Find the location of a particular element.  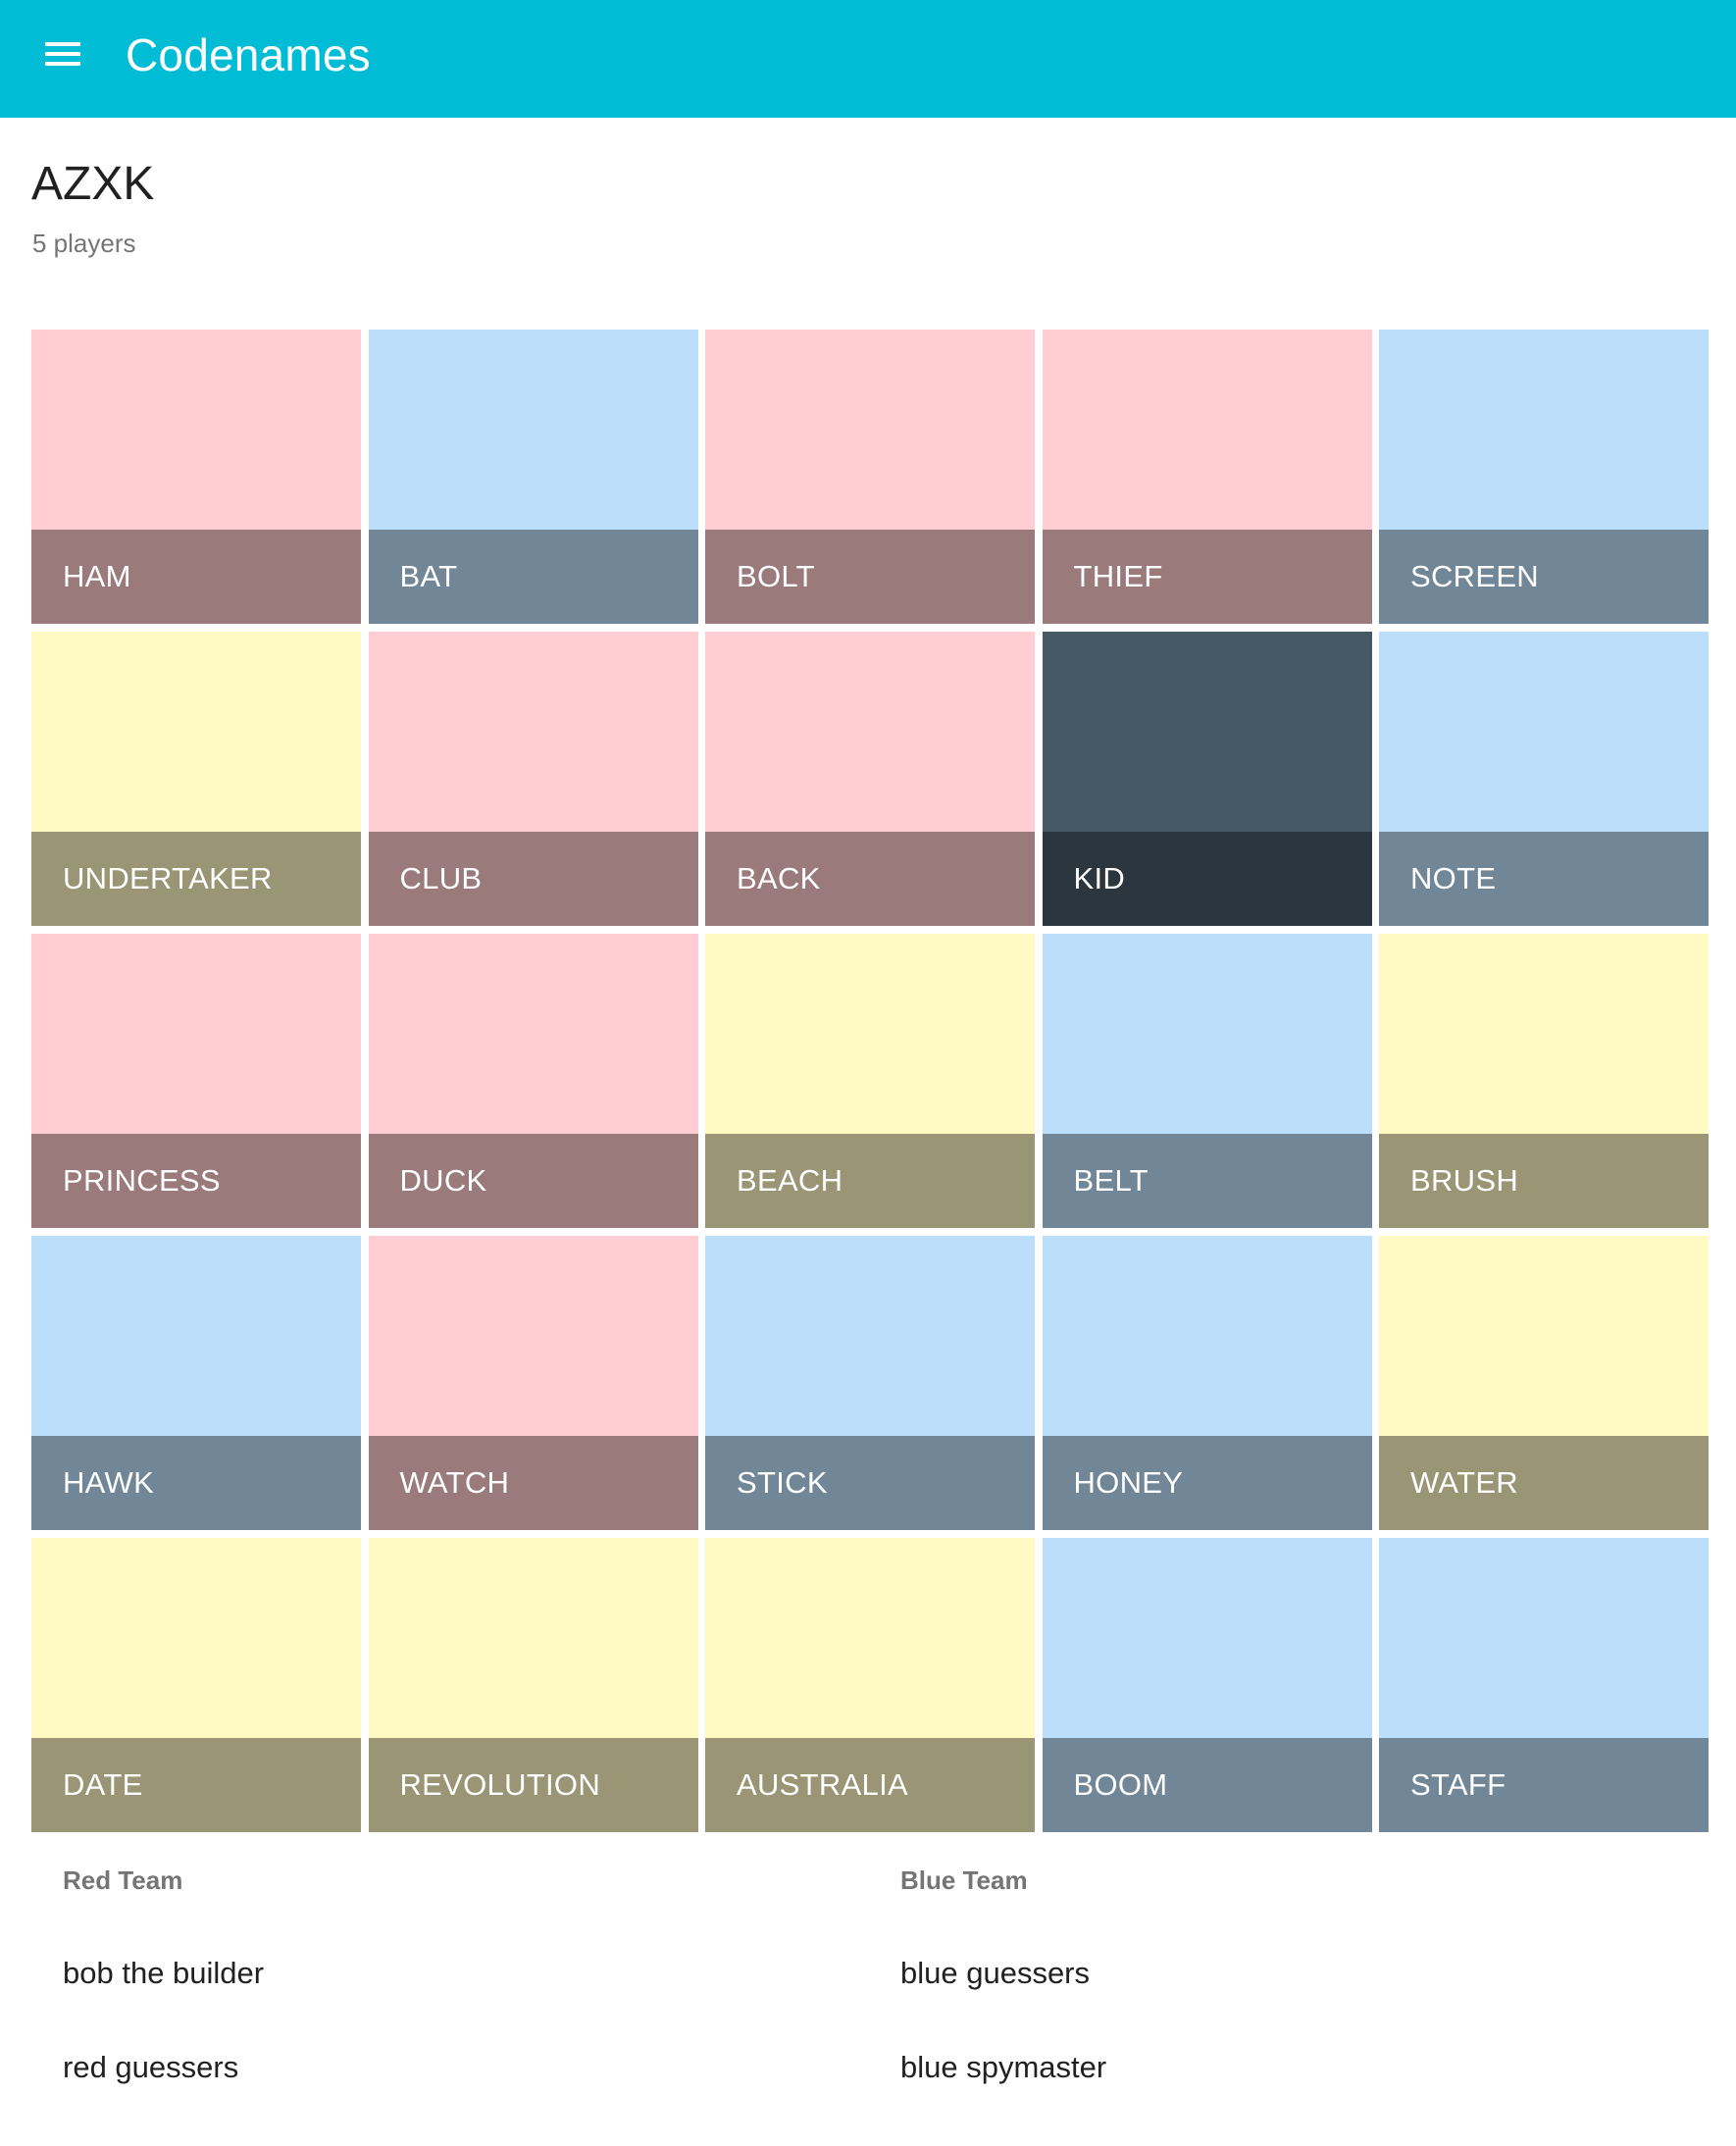

word-card-label: PRINCESS is located at coordinates (142, 1180).